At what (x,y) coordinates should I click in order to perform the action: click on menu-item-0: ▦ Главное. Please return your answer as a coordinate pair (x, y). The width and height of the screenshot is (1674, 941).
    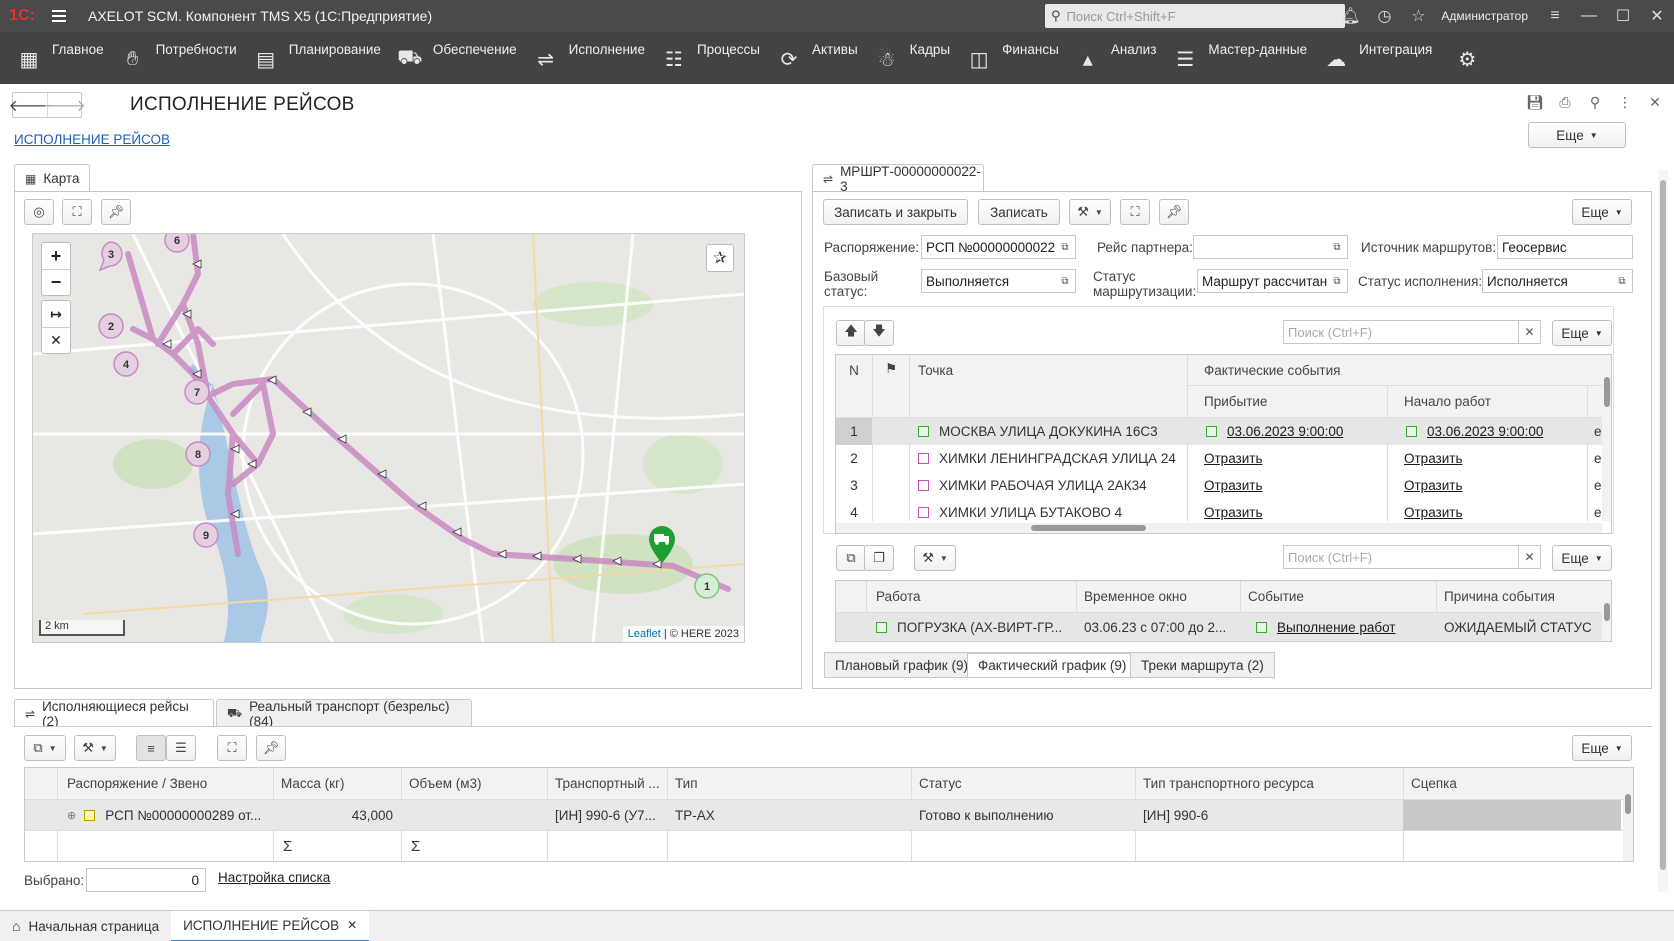
    Looking at the image, I should click on (52, 58).